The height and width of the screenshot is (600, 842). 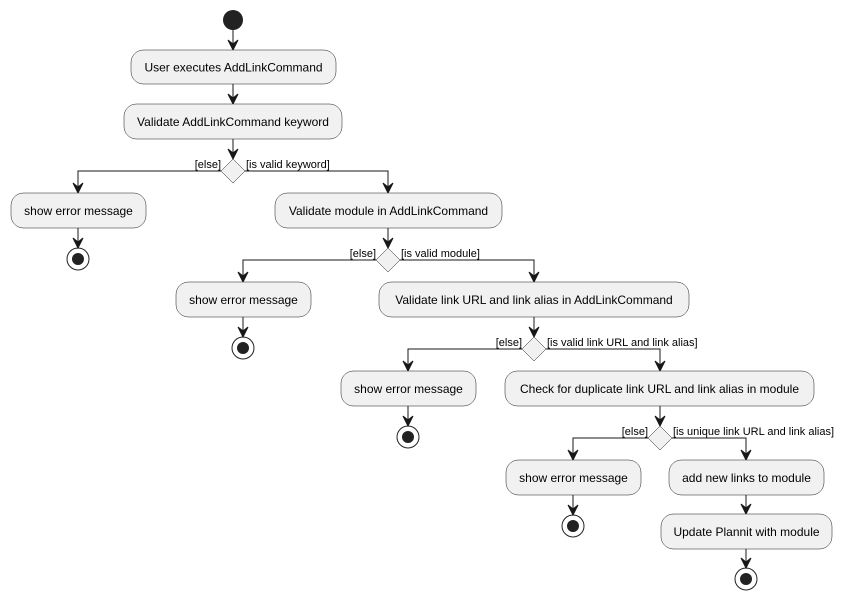 I want to click on action-a3-label: Validate module in AddLinkCommand, so click(x=388, y=211).